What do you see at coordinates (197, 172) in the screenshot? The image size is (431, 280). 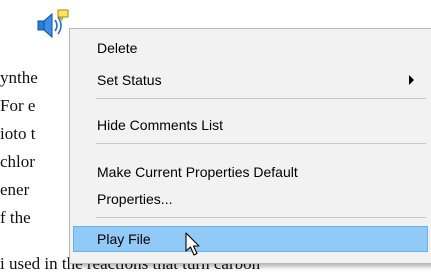 I see `menu-item-label: Make Current Properties Default` at bounding box center [197, 172].